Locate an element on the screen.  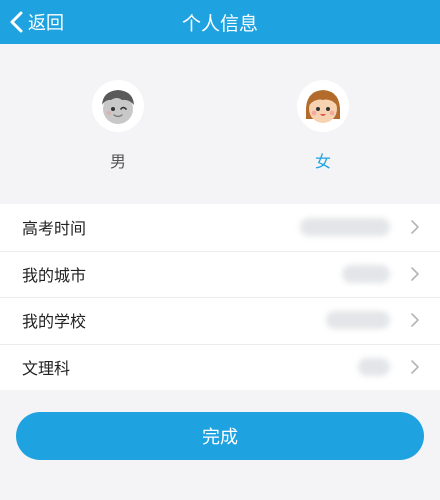
boy-avatar-icon is located at coordinates (118, 107).